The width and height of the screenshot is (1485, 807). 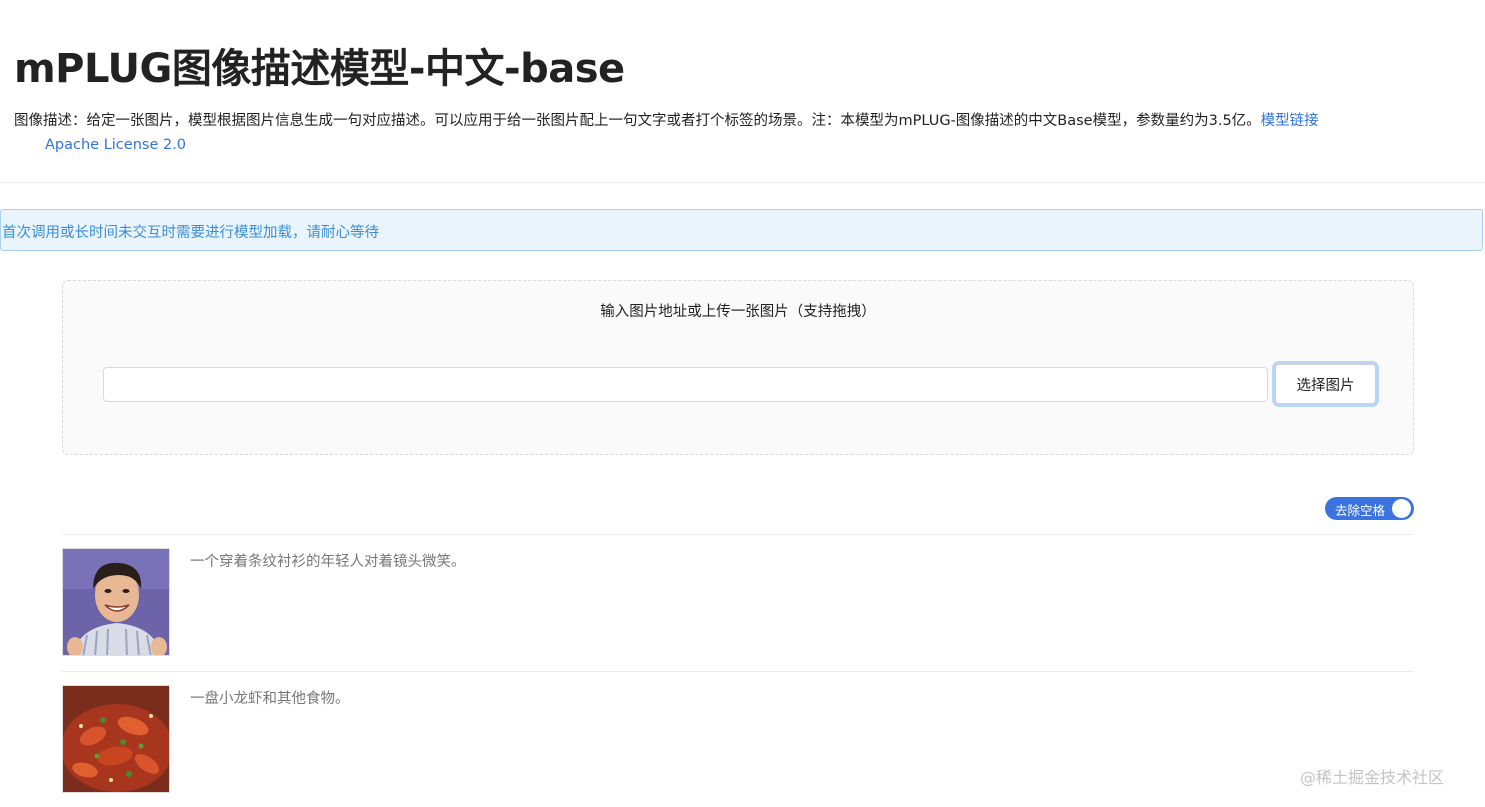 What do you see at coordinates (1401, 508) in the screenshot?
I see `toggle-knob` at bounding box center [1401, 508].